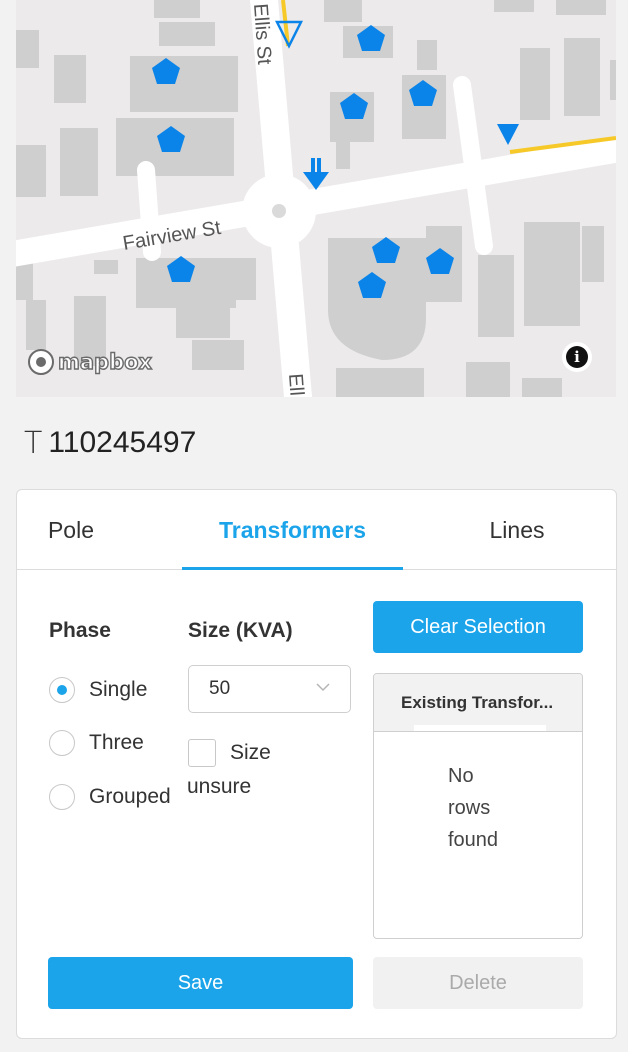  What do you see at coordinates (71, 530) in the screenshot?
I see `tab-pole: Pole` at bounding box center [71, 530].